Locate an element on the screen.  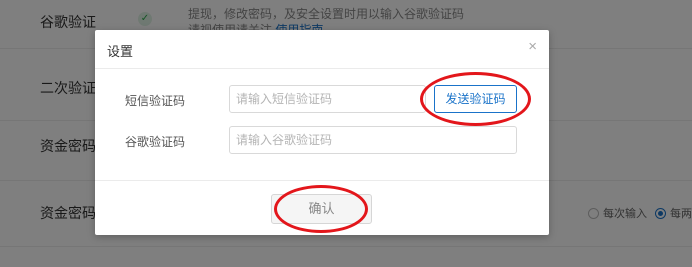
sms-code-input is located at coordinates (327, 99).